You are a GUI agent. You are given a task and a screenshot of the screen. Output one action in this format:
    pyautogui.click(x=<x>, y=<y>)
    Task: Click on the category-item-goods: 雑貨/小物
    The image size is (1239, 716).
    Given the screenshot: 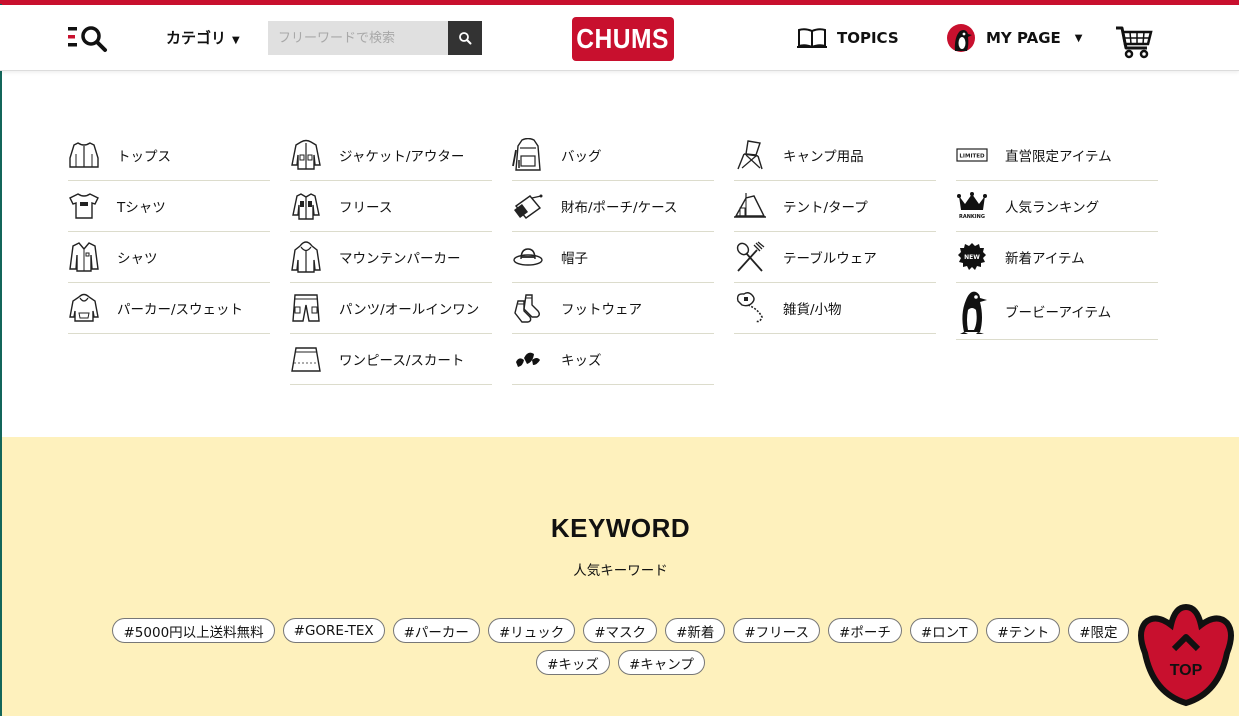 What is the action you would take?
    pyautogui.click(x=835, y=308)
    